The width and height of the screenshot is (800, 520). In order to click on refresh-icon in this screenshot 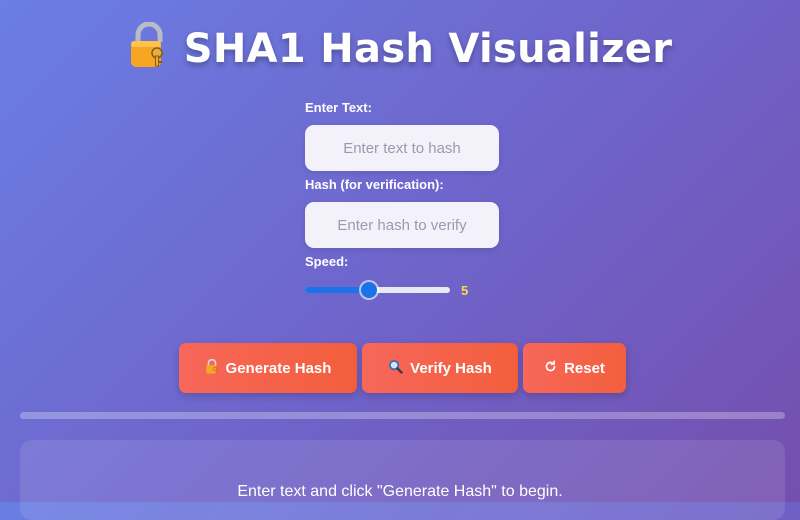, I will do `click(550, 368)`.